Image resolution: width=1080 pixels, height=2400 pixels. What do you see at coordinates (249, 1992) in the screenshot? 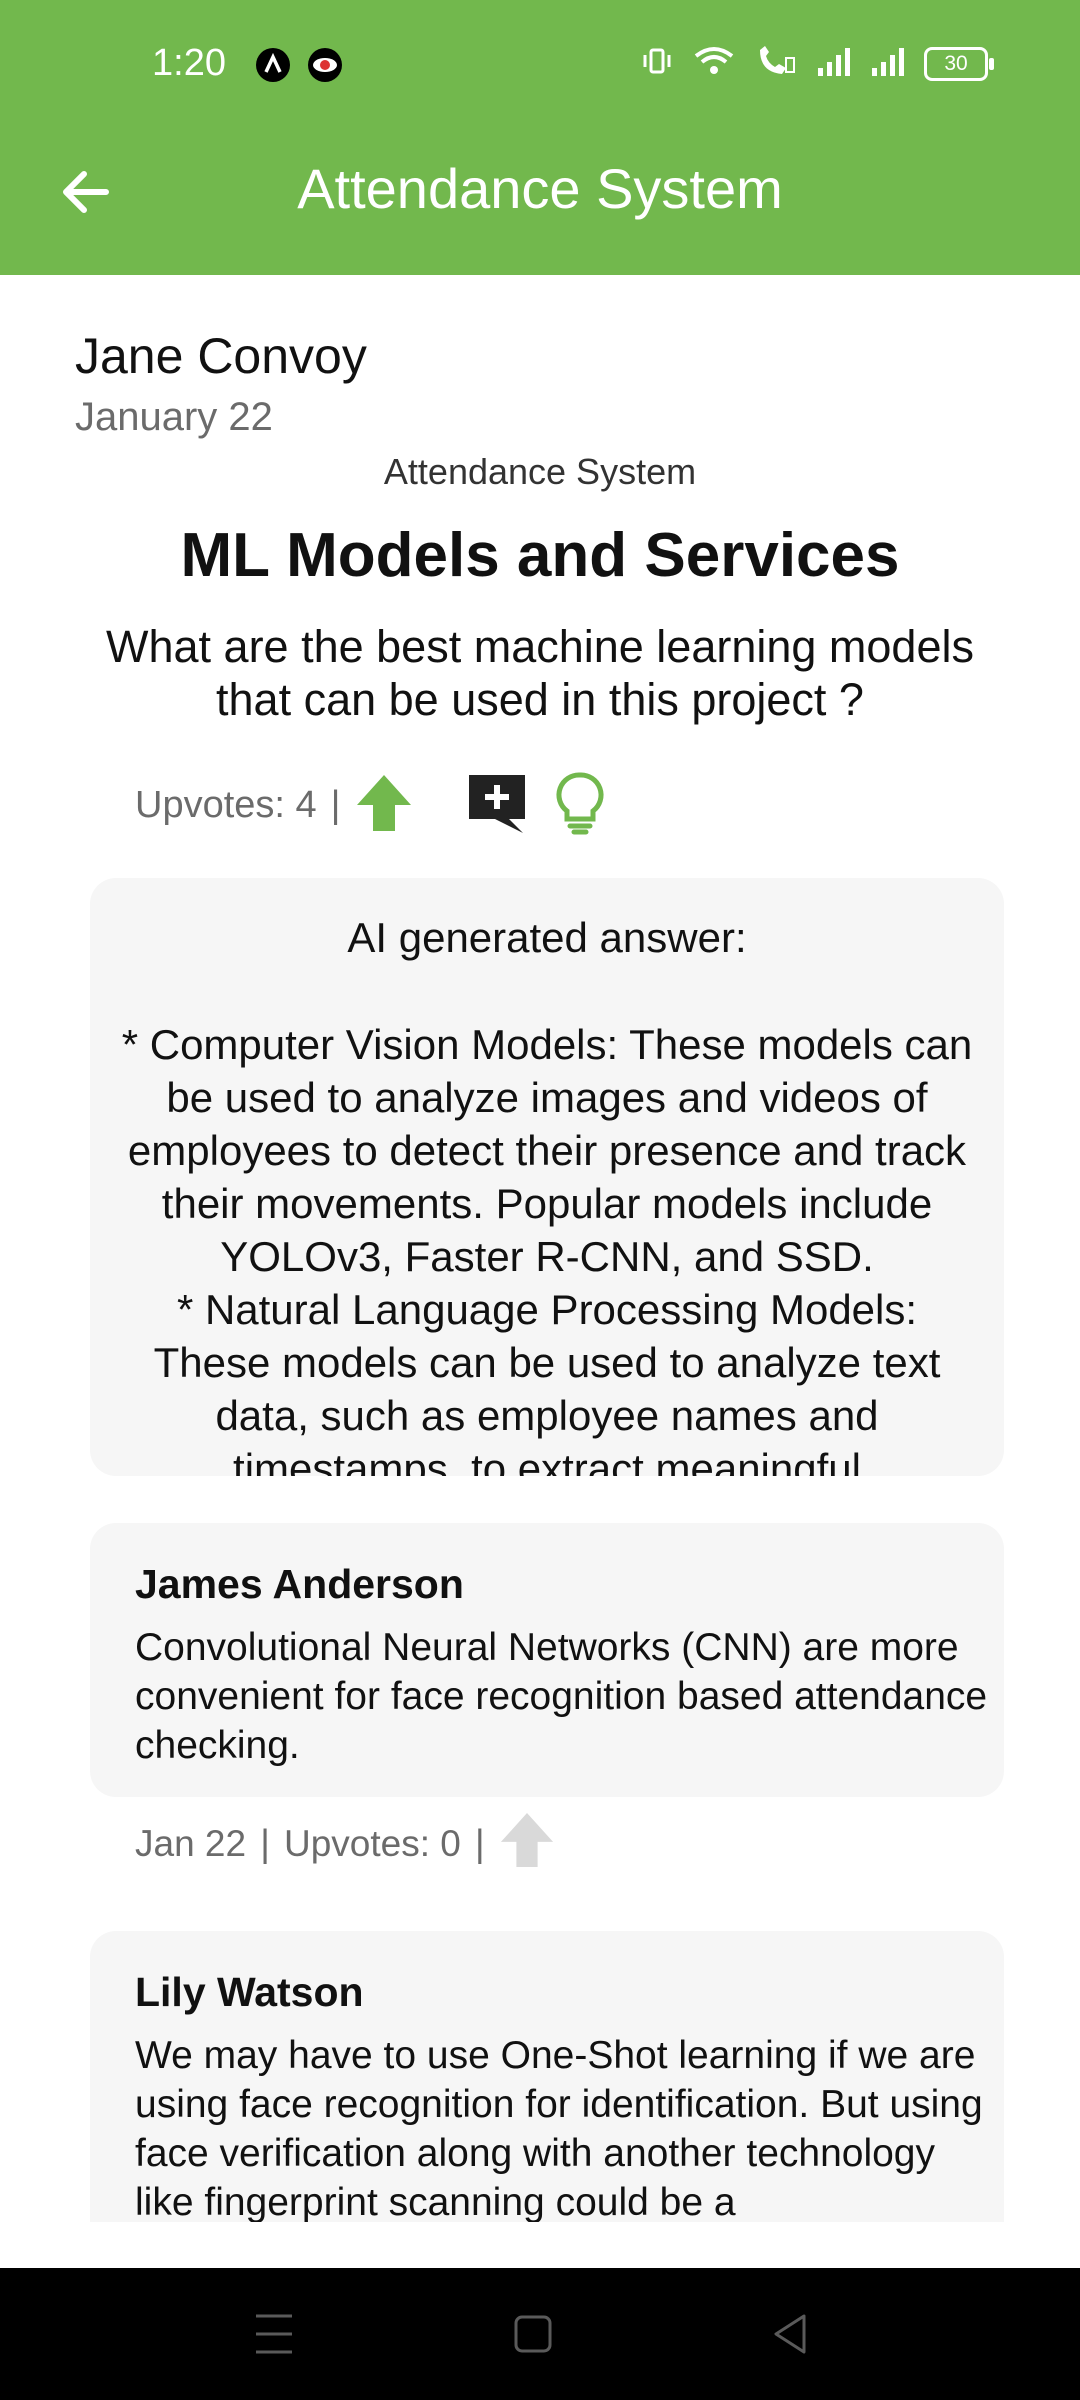
I see `answer-author: Lily Watson` at bounding box center [249, 1992].